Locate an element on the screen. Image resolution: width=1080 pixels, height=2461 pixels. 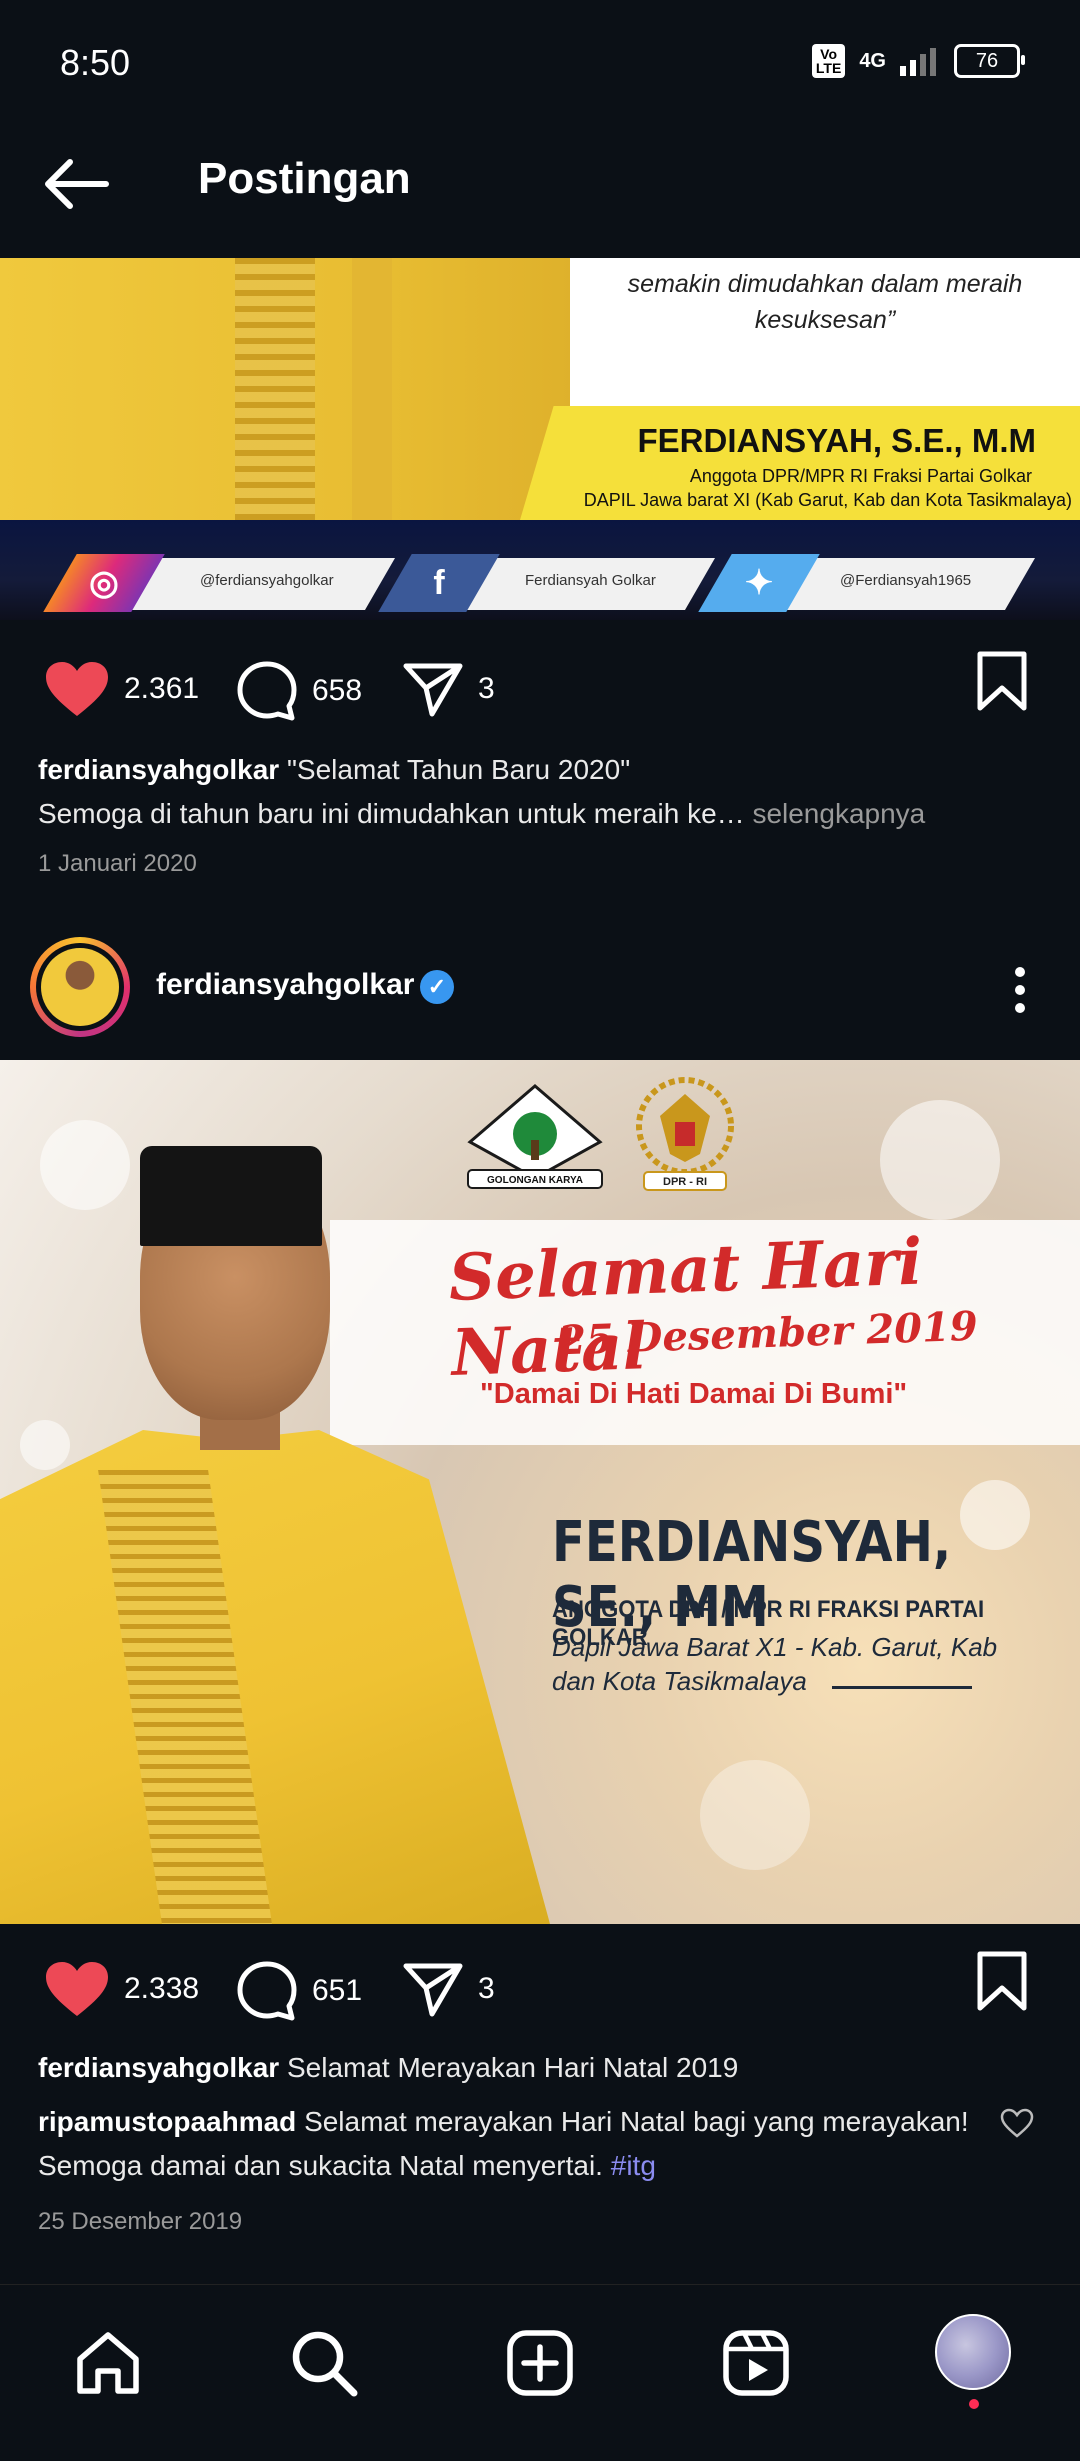
golkar-logo-text: GOLONGAN KARYA is located at coordinates (535, 1180).